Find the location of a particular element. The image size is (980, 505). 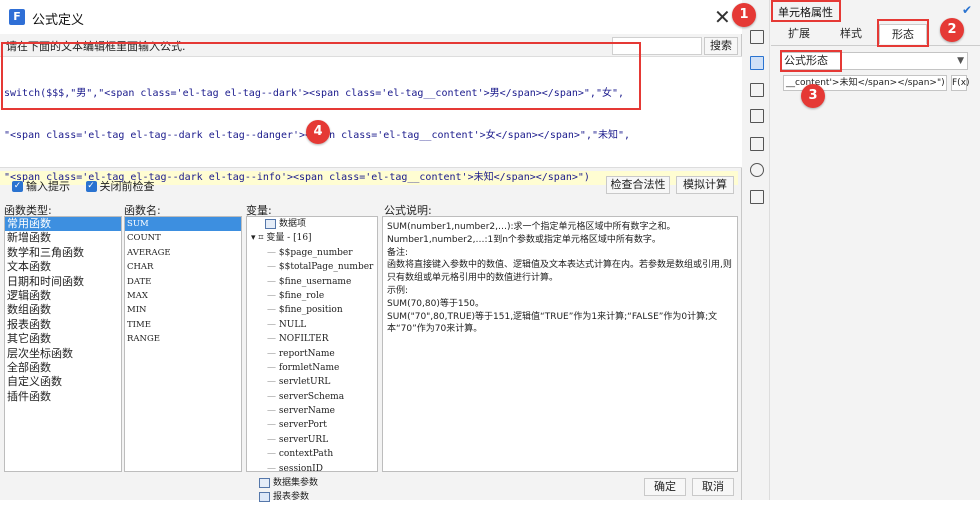

callout-badge-1: 1 is located at coordinates (744, 15).